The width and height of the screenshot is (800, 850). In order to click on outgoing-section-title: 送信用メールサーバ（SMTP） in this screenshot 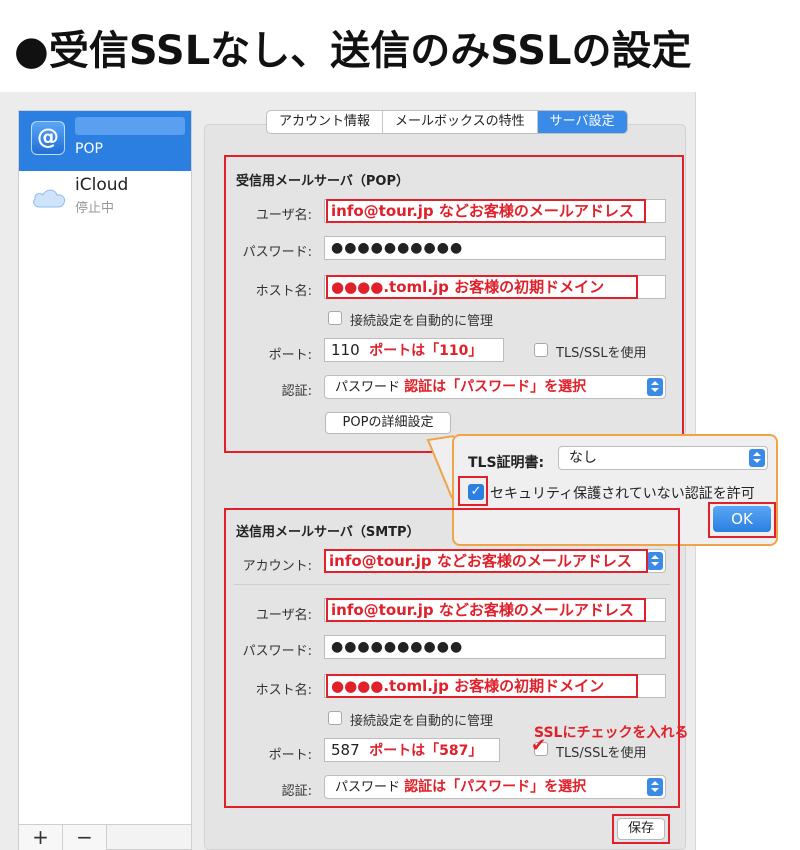, I will do `click(328, 532)`.